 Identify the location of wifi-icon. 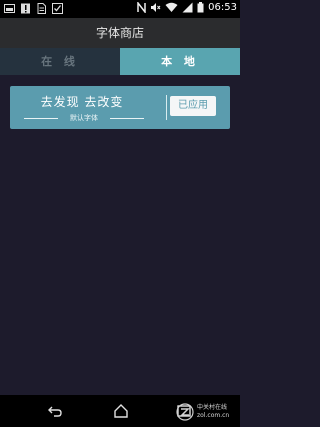
(171, 7).